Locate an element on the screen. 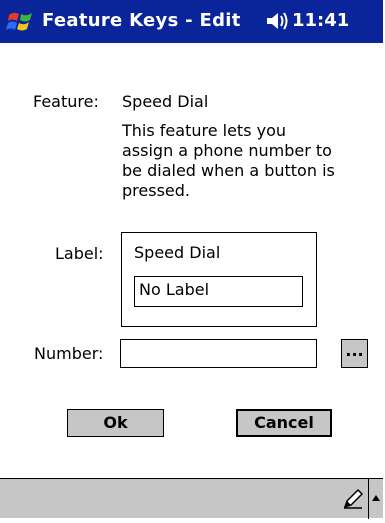 The width and height of the screenshot is (385, 523). number-input is located at coordinates (218, 353).